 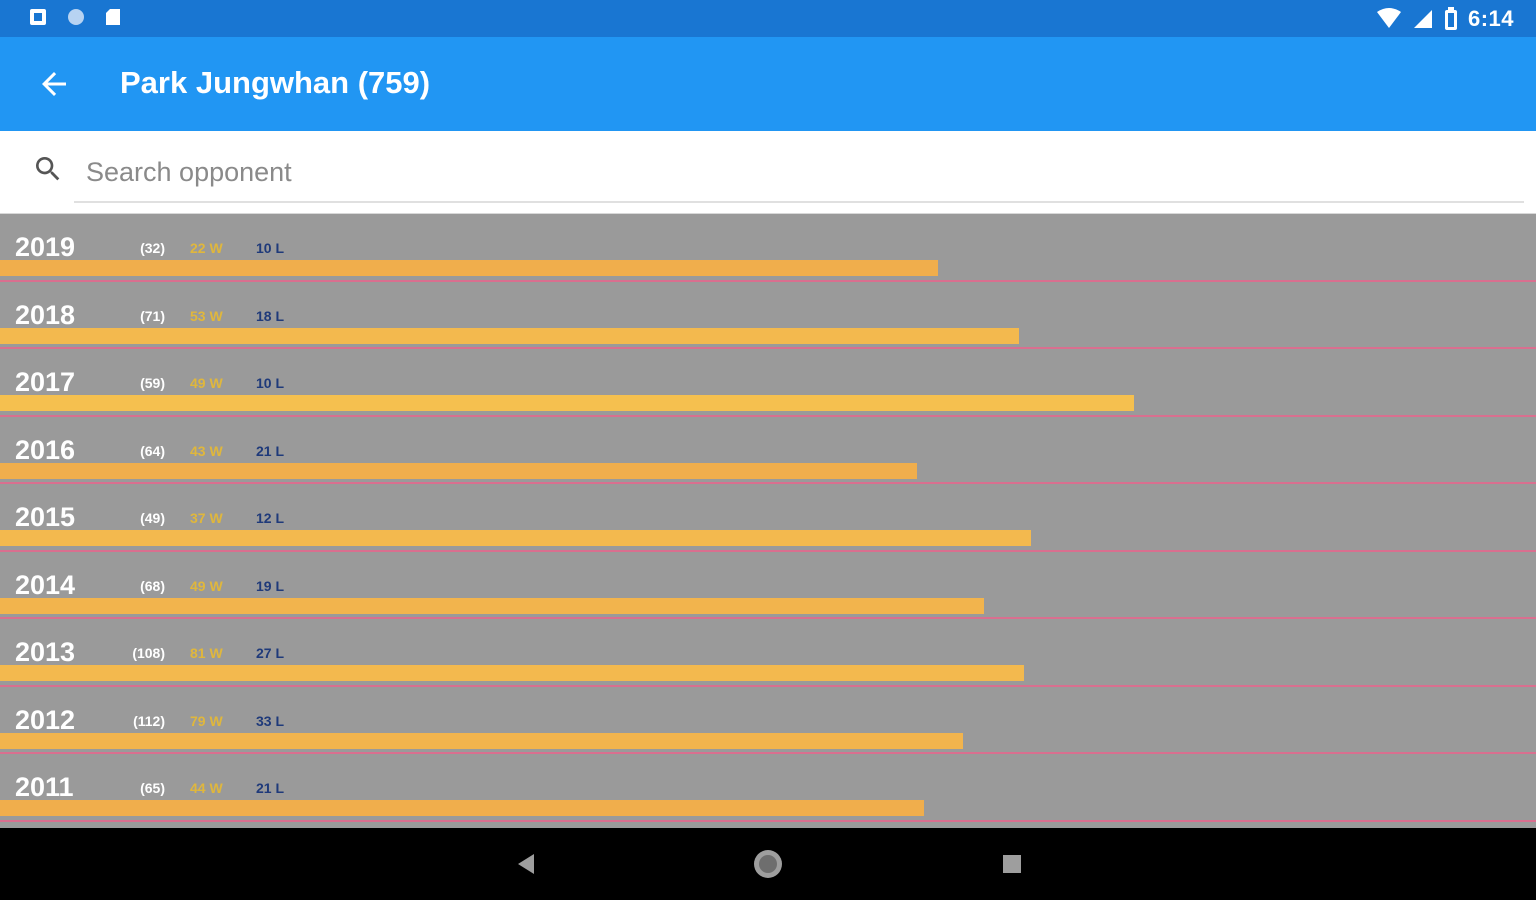 What do you see at coordinates (149, 720) in the screenshot?
I see `games-count: (112)` at bounding box center [149, 720].